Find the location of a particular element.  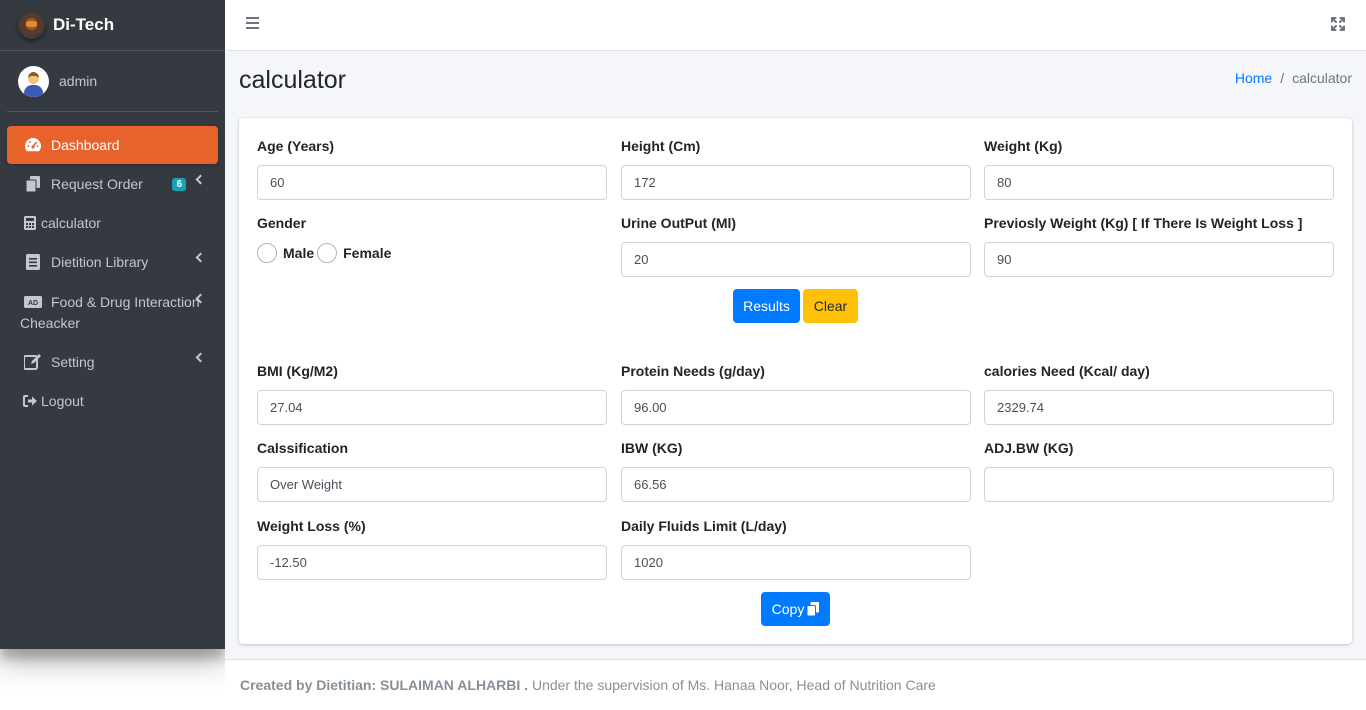

breadcrumb-current: calculator is located at coordinates (1322, 78).